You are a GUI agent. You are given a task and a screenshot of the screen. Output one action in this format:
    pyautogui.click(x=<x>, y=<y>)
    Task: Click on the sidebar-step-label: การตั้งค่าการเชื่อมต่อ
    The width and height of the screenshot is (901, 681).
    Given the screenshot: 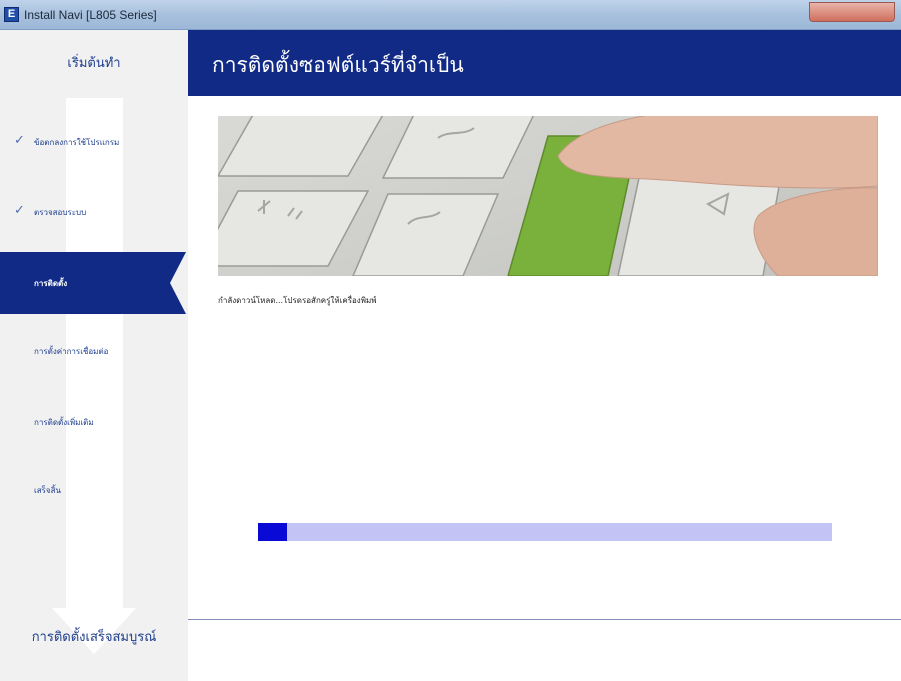 What is the action you would take?
    pyautogui.click(x=71, y=351)
    